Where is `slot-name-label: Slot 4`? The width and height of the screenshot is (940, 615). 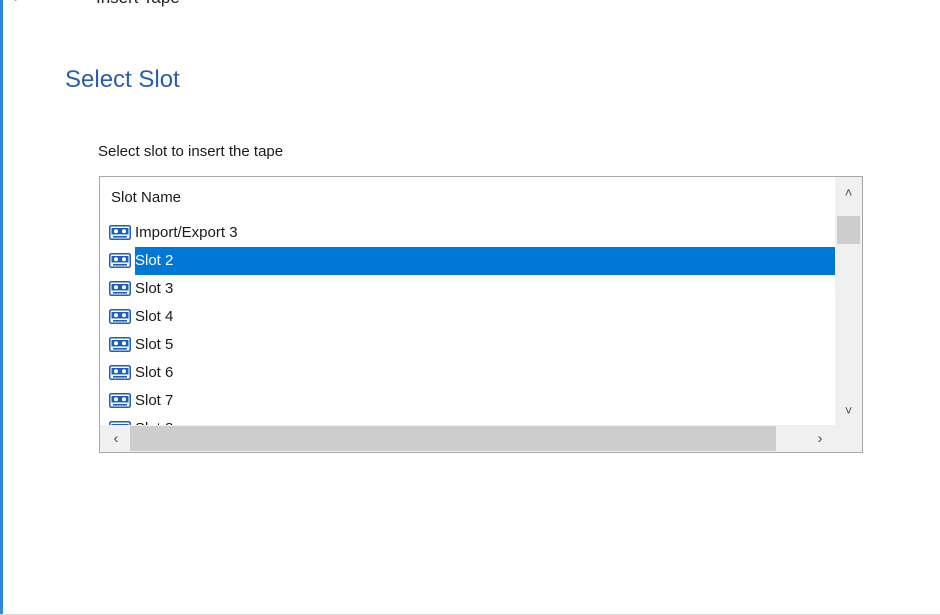 slot-name-label: Slot 4 is located at coordinates (154, 316).